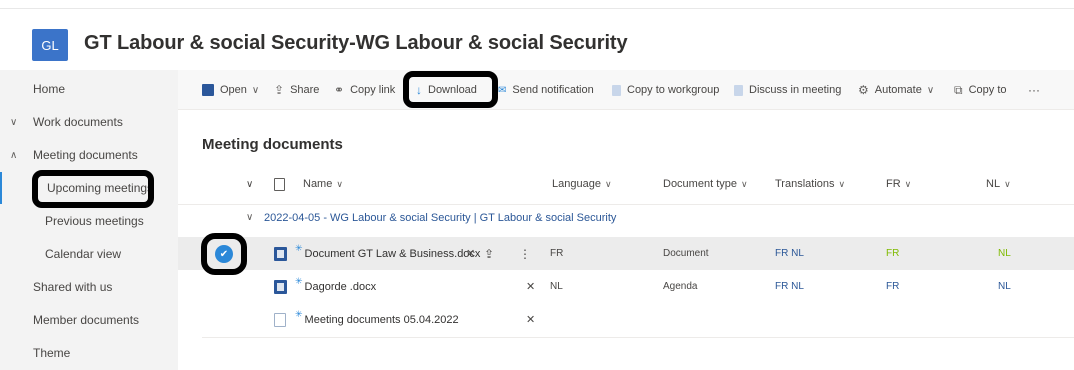 The image size is (1074, 370). I want to click on language-column-header: Language ∨, so click(582, 184).